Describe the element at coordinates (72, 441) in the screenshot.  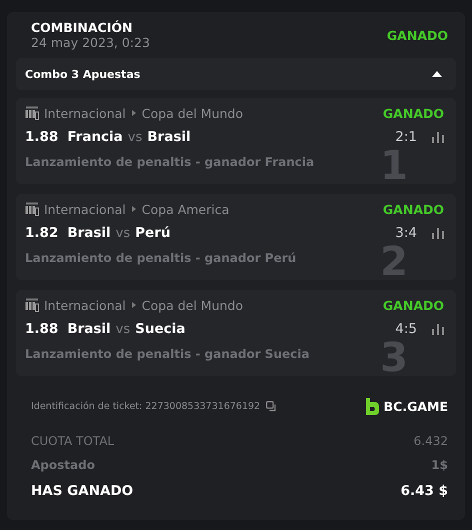
I see `total-label: CUOTA TOTAL` at that location.